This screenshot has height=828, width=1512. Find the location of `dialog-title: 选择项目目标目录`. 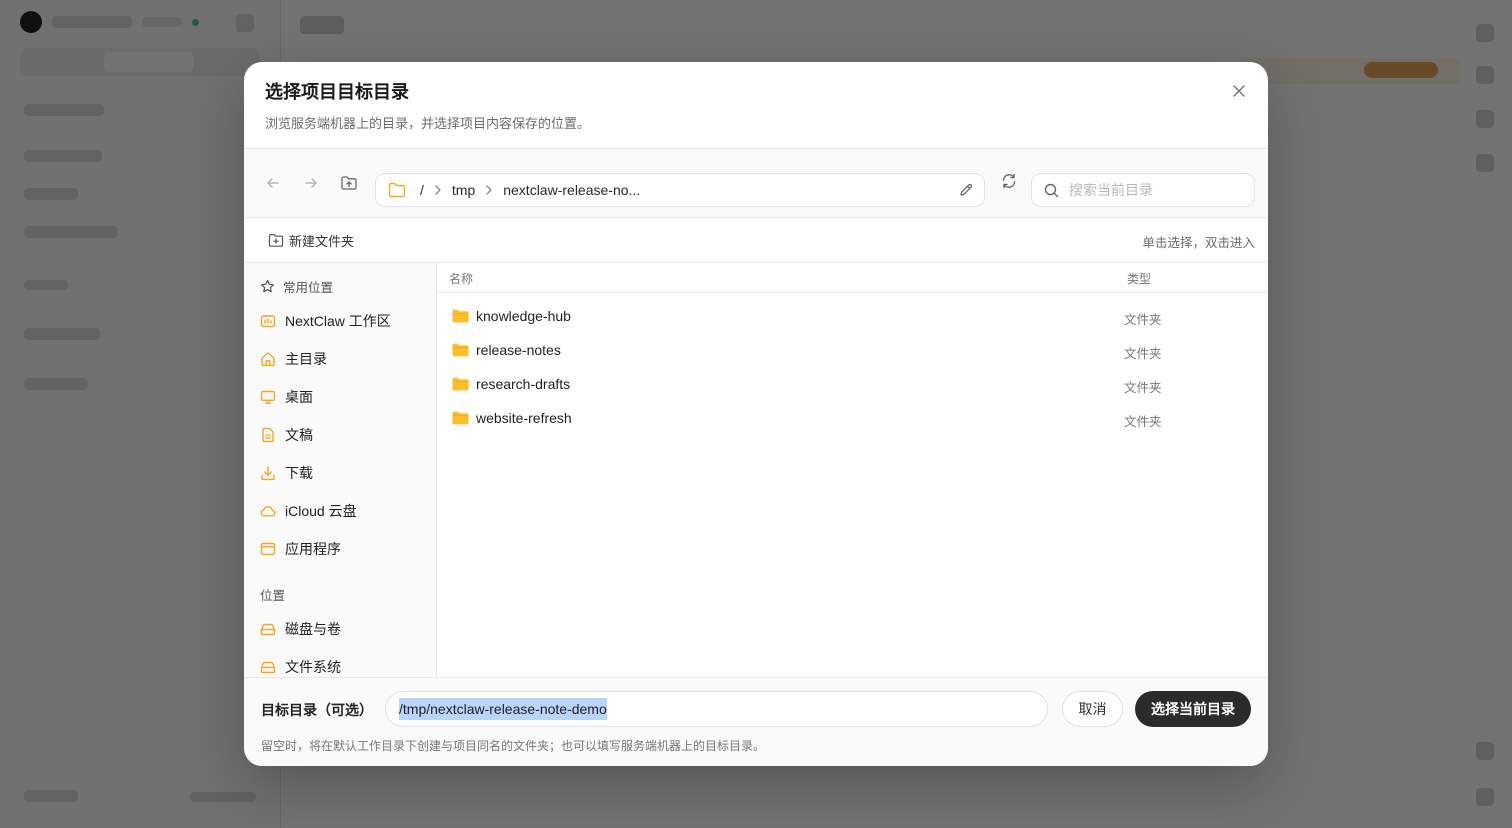

dialog-title: 选择项目目标目录 is located at coordinates (337, 92).